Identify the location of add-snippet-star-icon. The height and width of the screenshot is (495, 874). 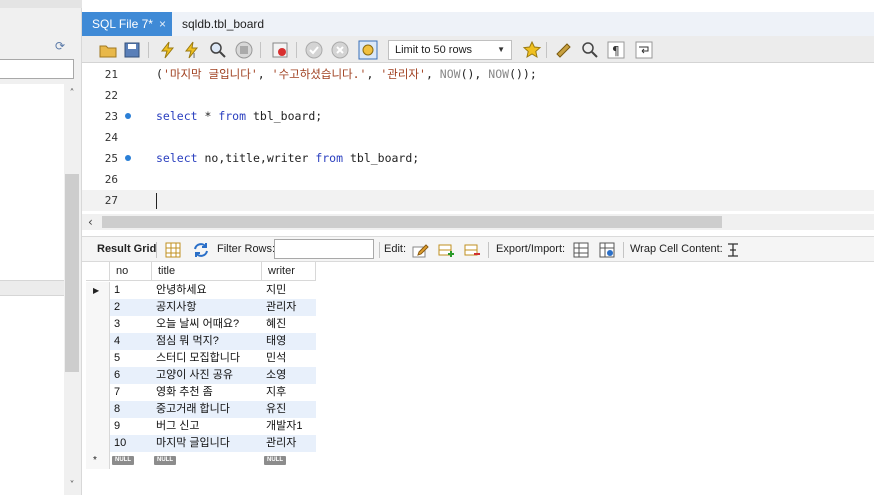
(532, 50).